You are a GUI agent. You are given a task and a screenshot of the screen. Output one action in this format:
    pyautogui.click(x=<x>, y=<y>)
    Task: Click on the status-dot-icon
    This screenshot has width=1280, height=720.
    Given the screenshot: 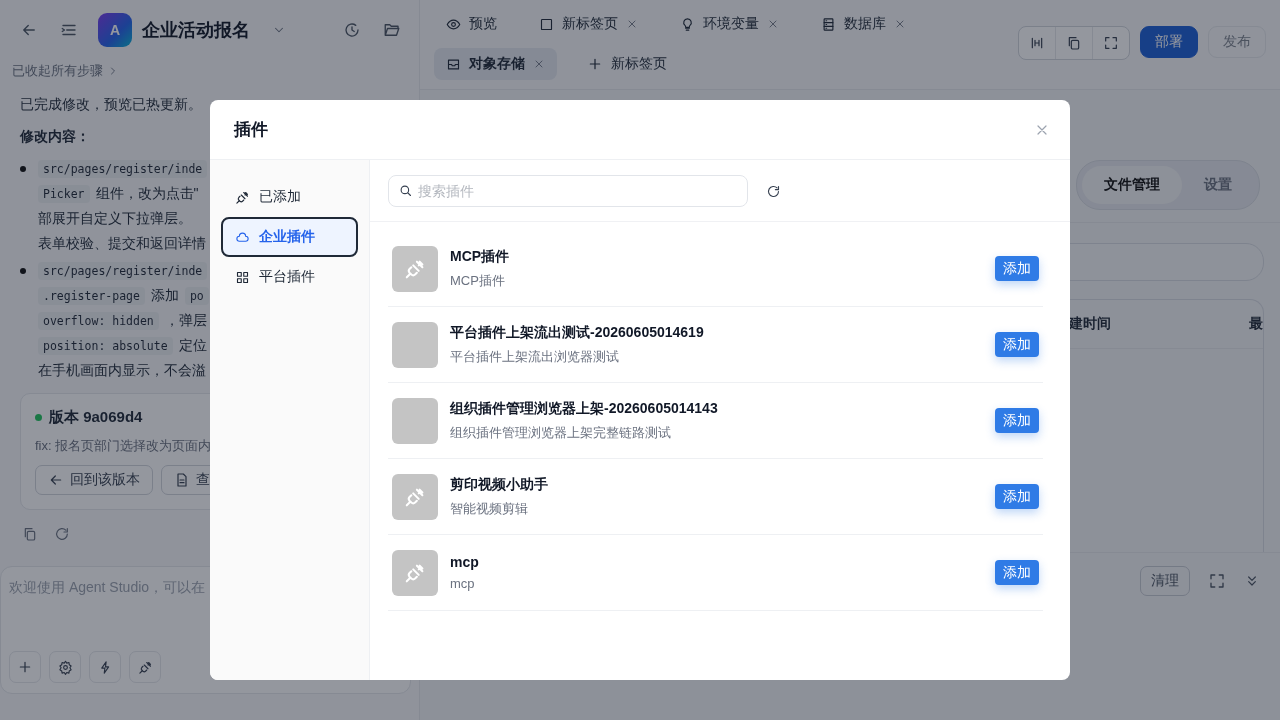 What is the action you would take?
    pyautogui.click(x=38, y=417)
    